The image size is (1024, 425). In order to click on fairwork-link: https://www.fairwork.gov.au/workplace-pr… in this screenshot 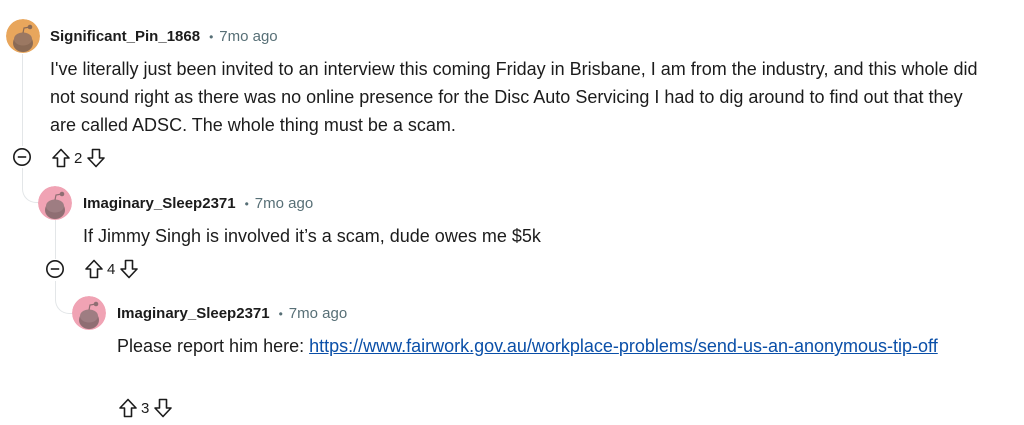, I will do `click(623, 346)`.